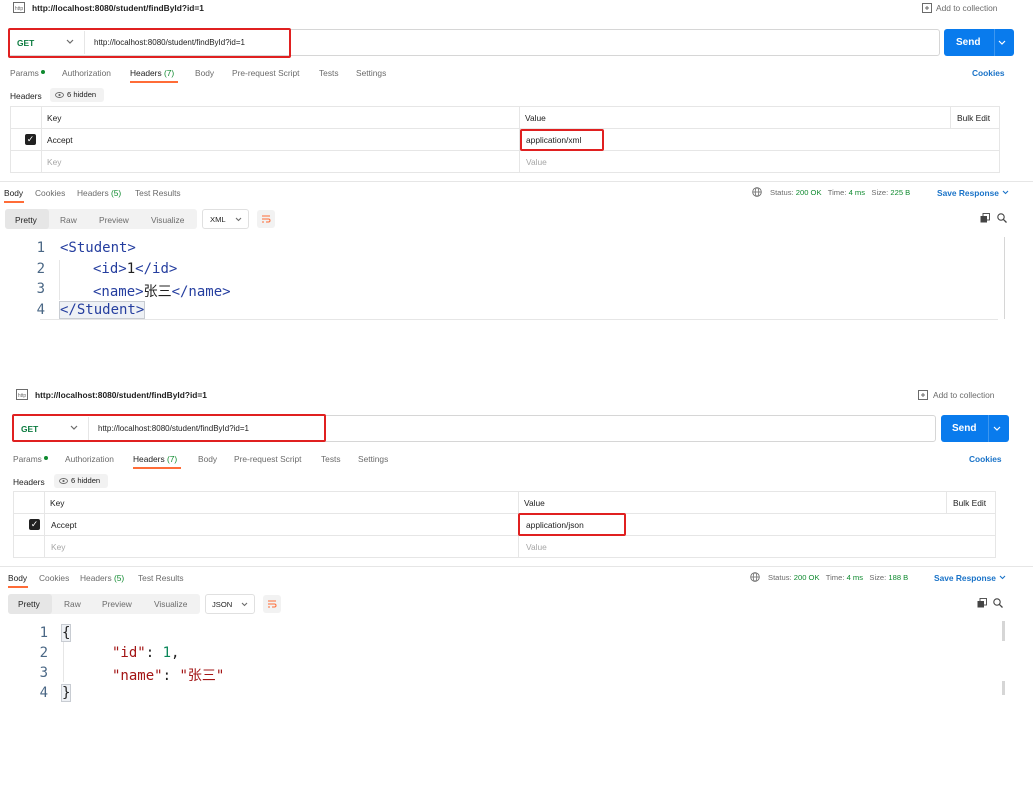  Describe the element at coordinates (135, 269) in the screenshot. I see `code-line-2: <id>1</id>` at that location.